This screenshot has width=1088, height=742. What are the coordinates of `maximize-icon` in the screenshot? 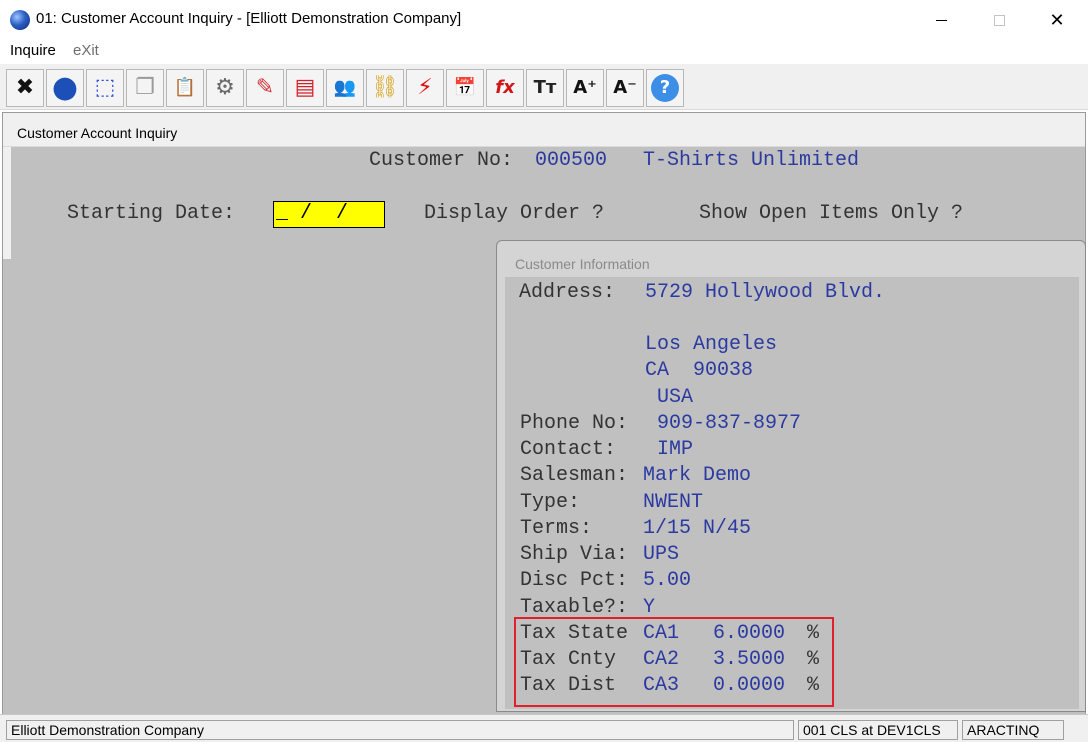 It's located at (999, 20).